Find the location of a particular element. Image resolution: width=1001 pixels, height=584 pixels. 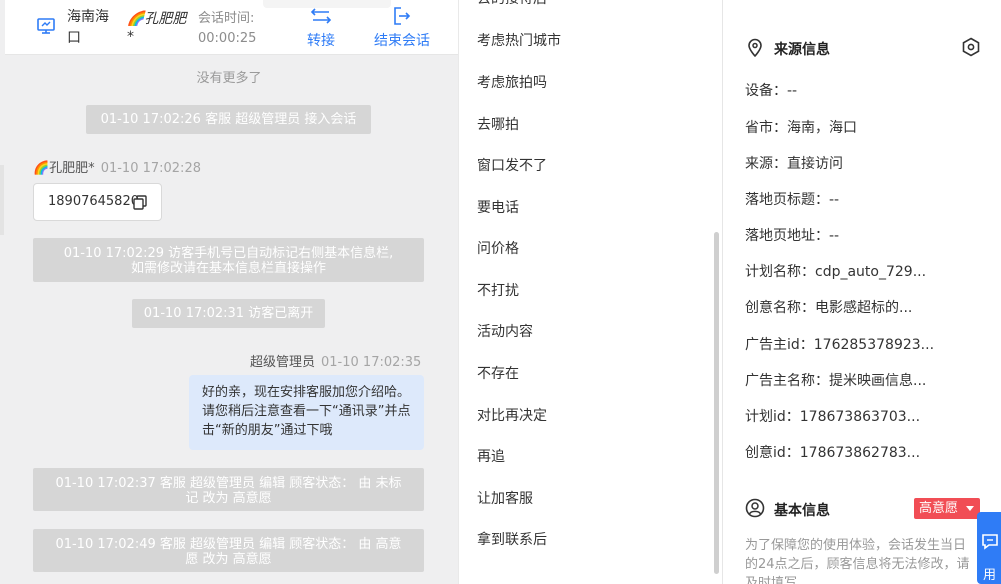

transfer-icon is located at coordinates (321, 16).